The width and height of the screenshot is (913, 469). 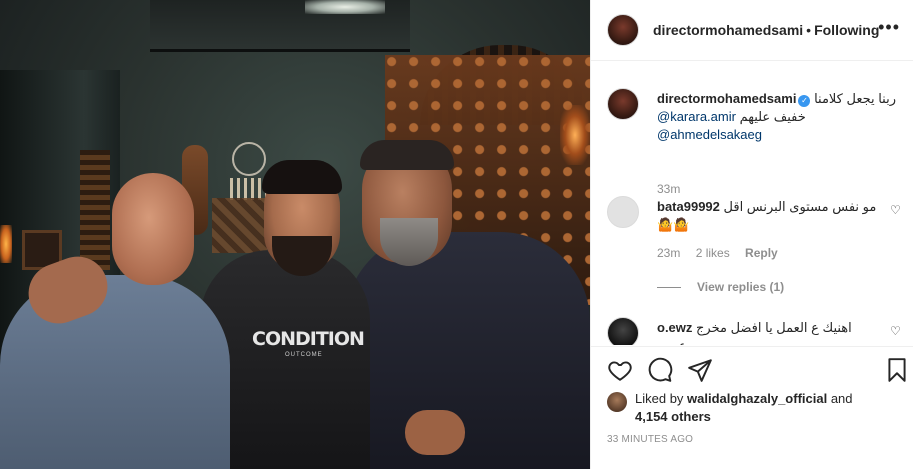 I want to click on person-right-body, so click(x=467, y=350).